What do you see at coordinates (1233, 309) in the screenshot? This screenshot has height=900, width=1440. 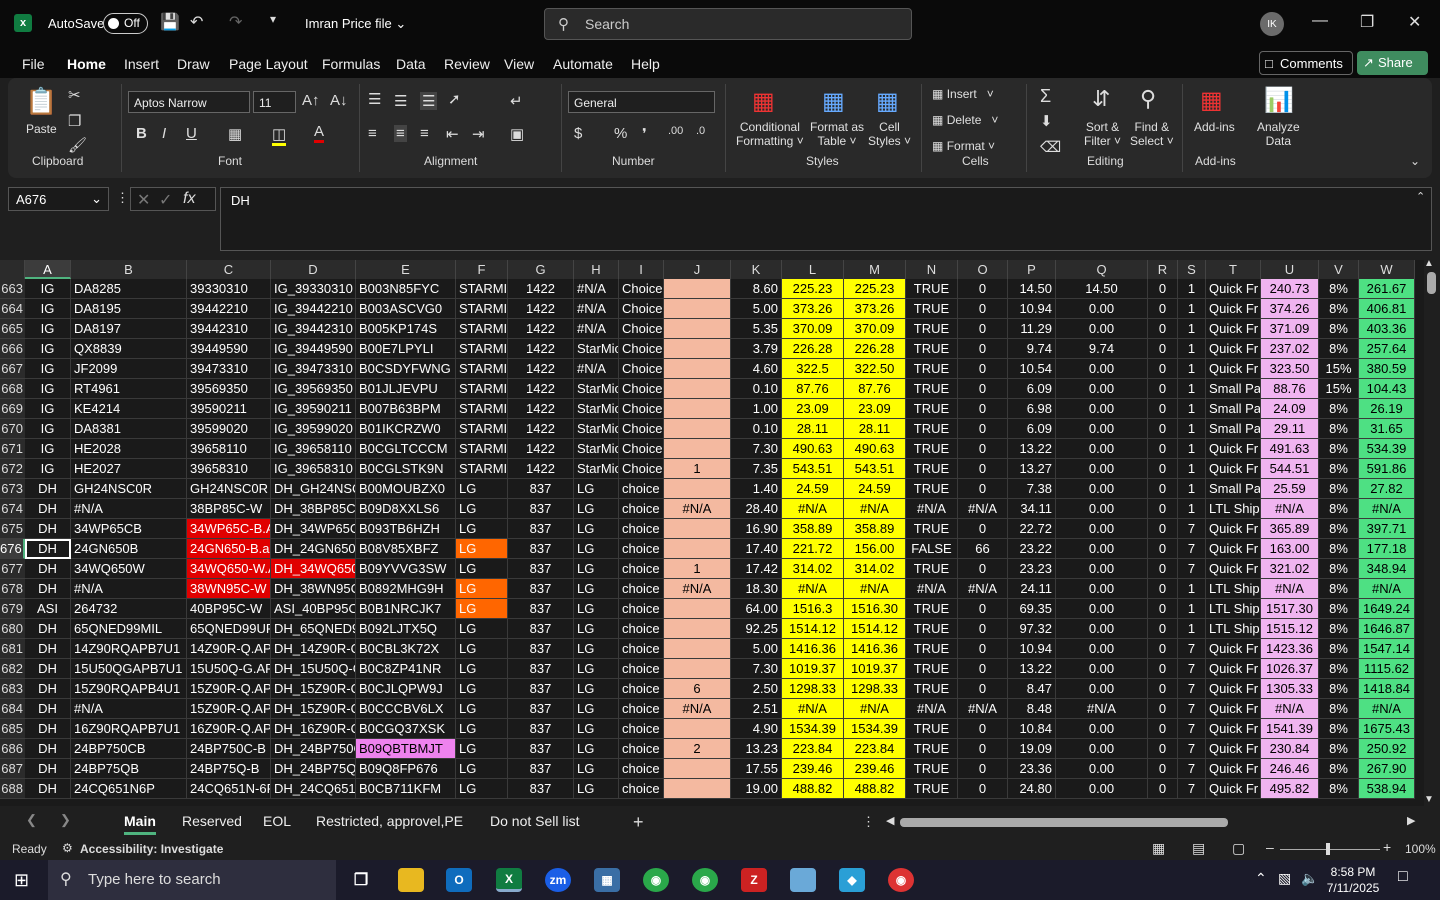 I see `cell-t664: Quick Fr` at bounding box center [1233, 309].